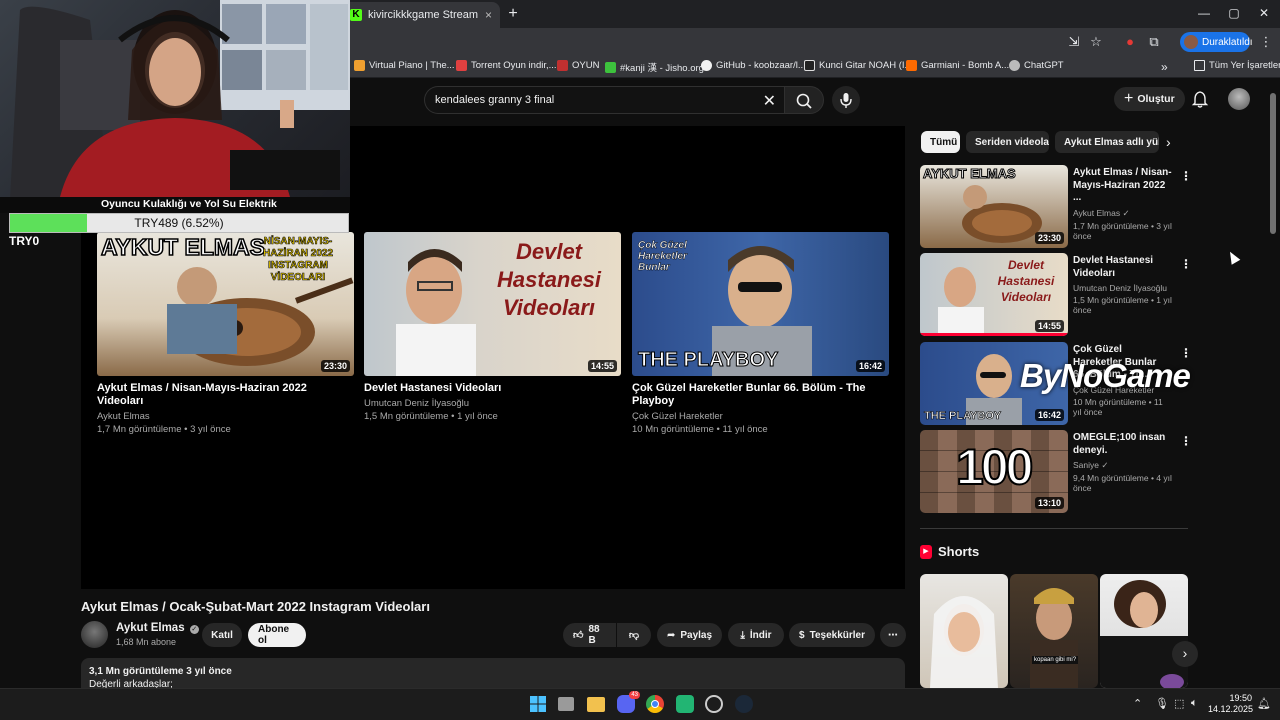  I want to click on chip-uploads: Aykut Elmas adlı yükl, so click(1107, 142).